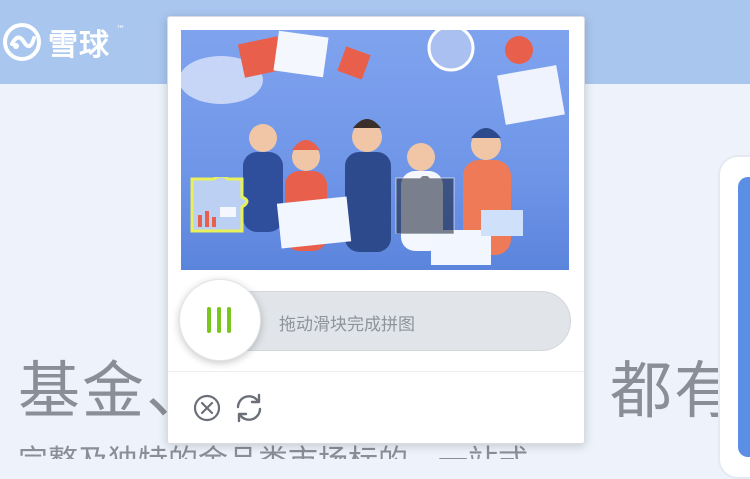 Image resolution: width=750 pixels, height=479 pixels. What do you see at coordinates (347, 325) in the screenshot?
I see `slider-hint-text: 拖动滑块完成拼图` at bounding box center [347, 325].